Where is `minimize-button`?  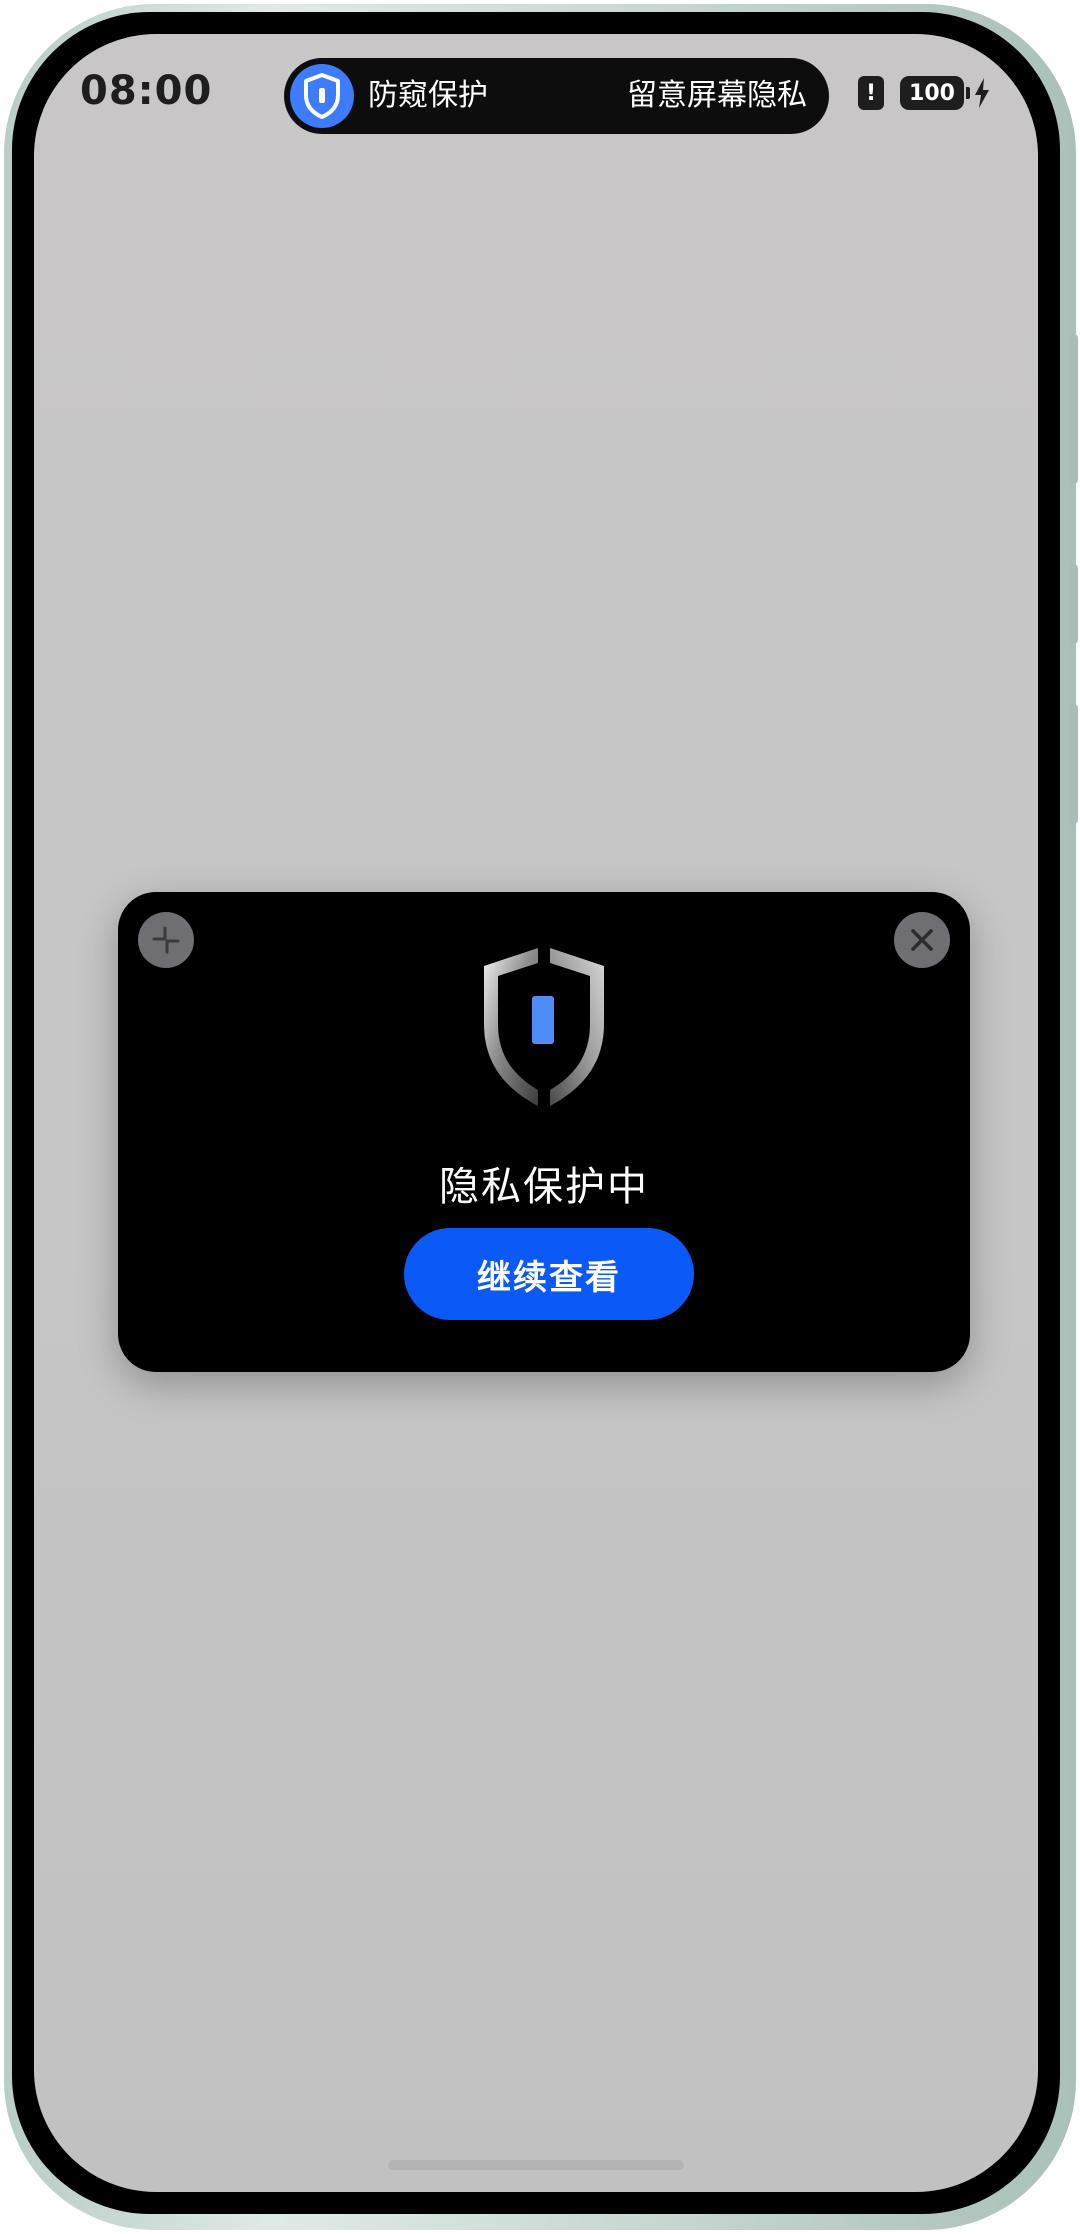 minimize-button is located at coordinates (166, 940).